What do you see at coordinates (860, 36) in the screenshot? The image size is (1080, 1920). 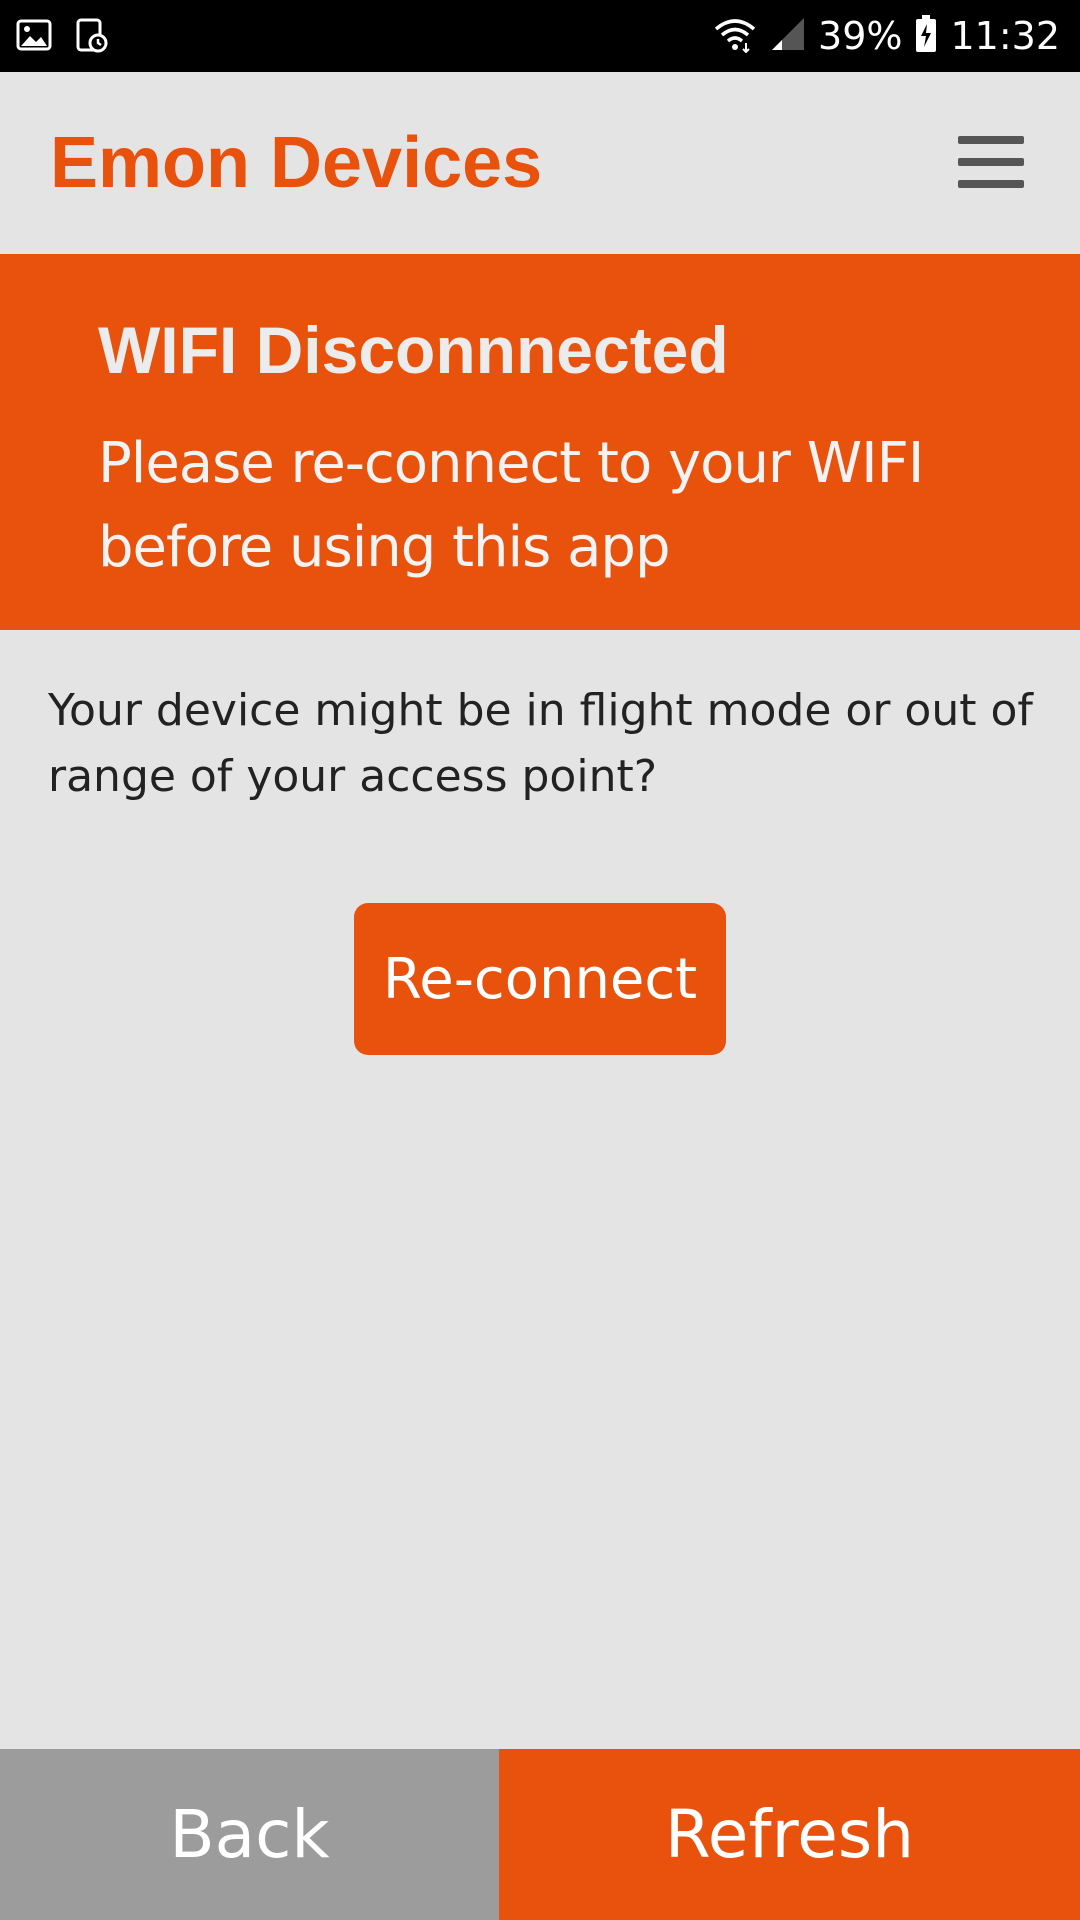 I see `battery-percent: 39%` at bounding box center [860, 36].